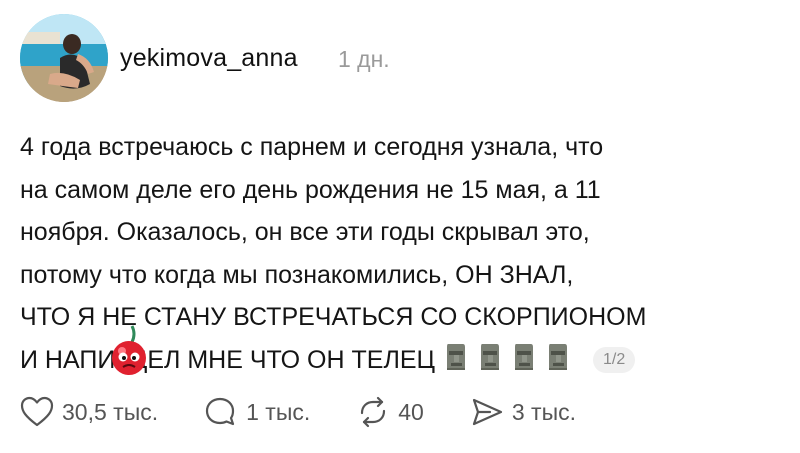 Image resolution: width=800 pixels, height=453 pixels. I want to click on share-count: 3 тыс., so click(543, 411).